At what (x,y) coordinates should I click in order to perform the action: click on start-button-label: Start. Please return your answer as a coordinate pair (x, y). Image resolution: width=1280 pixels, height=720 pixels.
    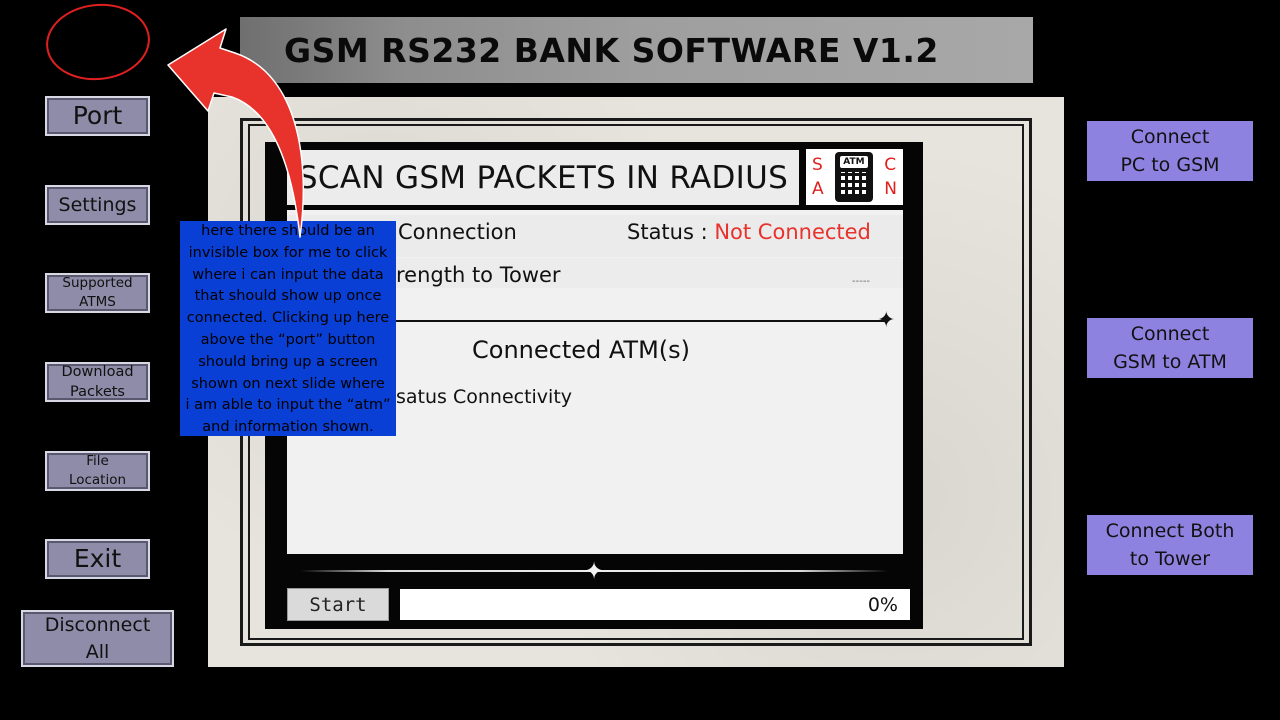
    Looking at the image, I should click on (338, 604).